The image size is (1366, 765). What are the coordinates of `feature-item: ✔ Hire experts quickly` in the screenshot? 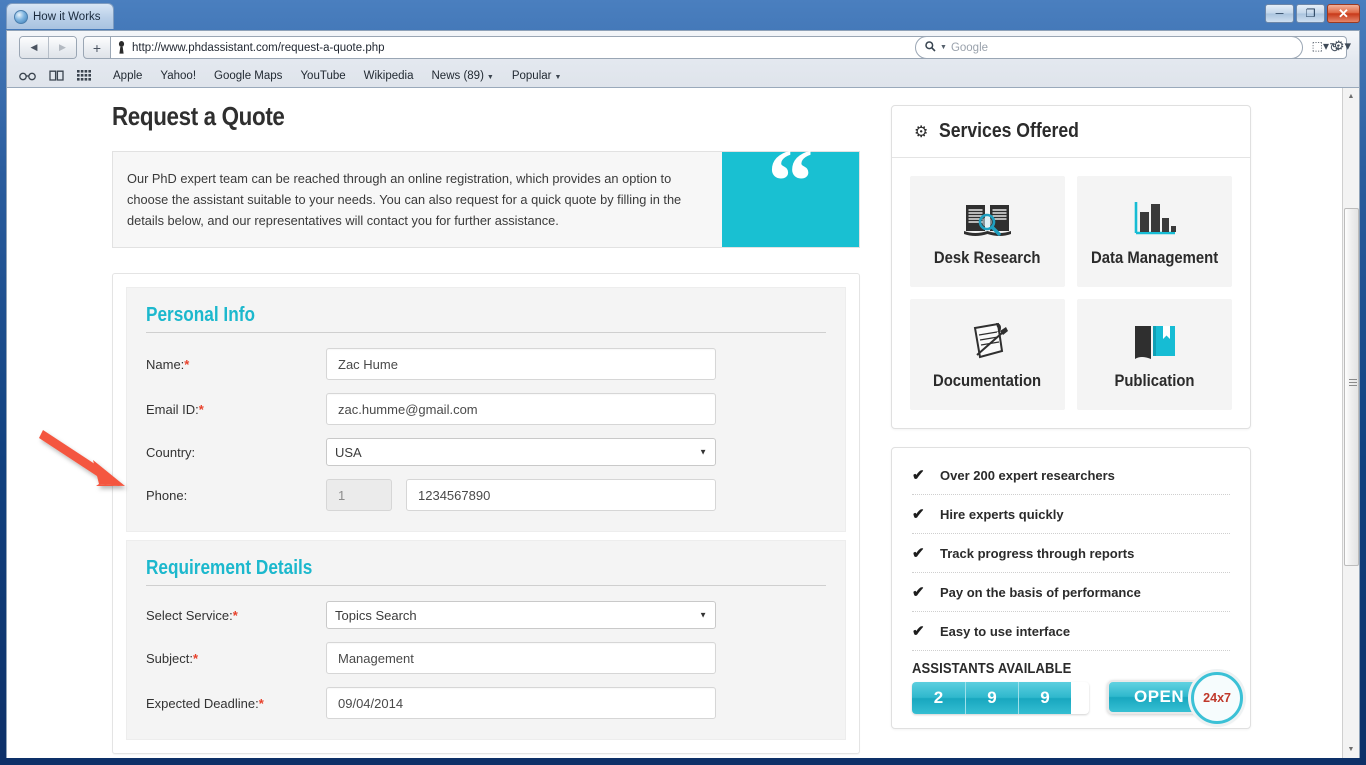 It's located at (1071, 514).